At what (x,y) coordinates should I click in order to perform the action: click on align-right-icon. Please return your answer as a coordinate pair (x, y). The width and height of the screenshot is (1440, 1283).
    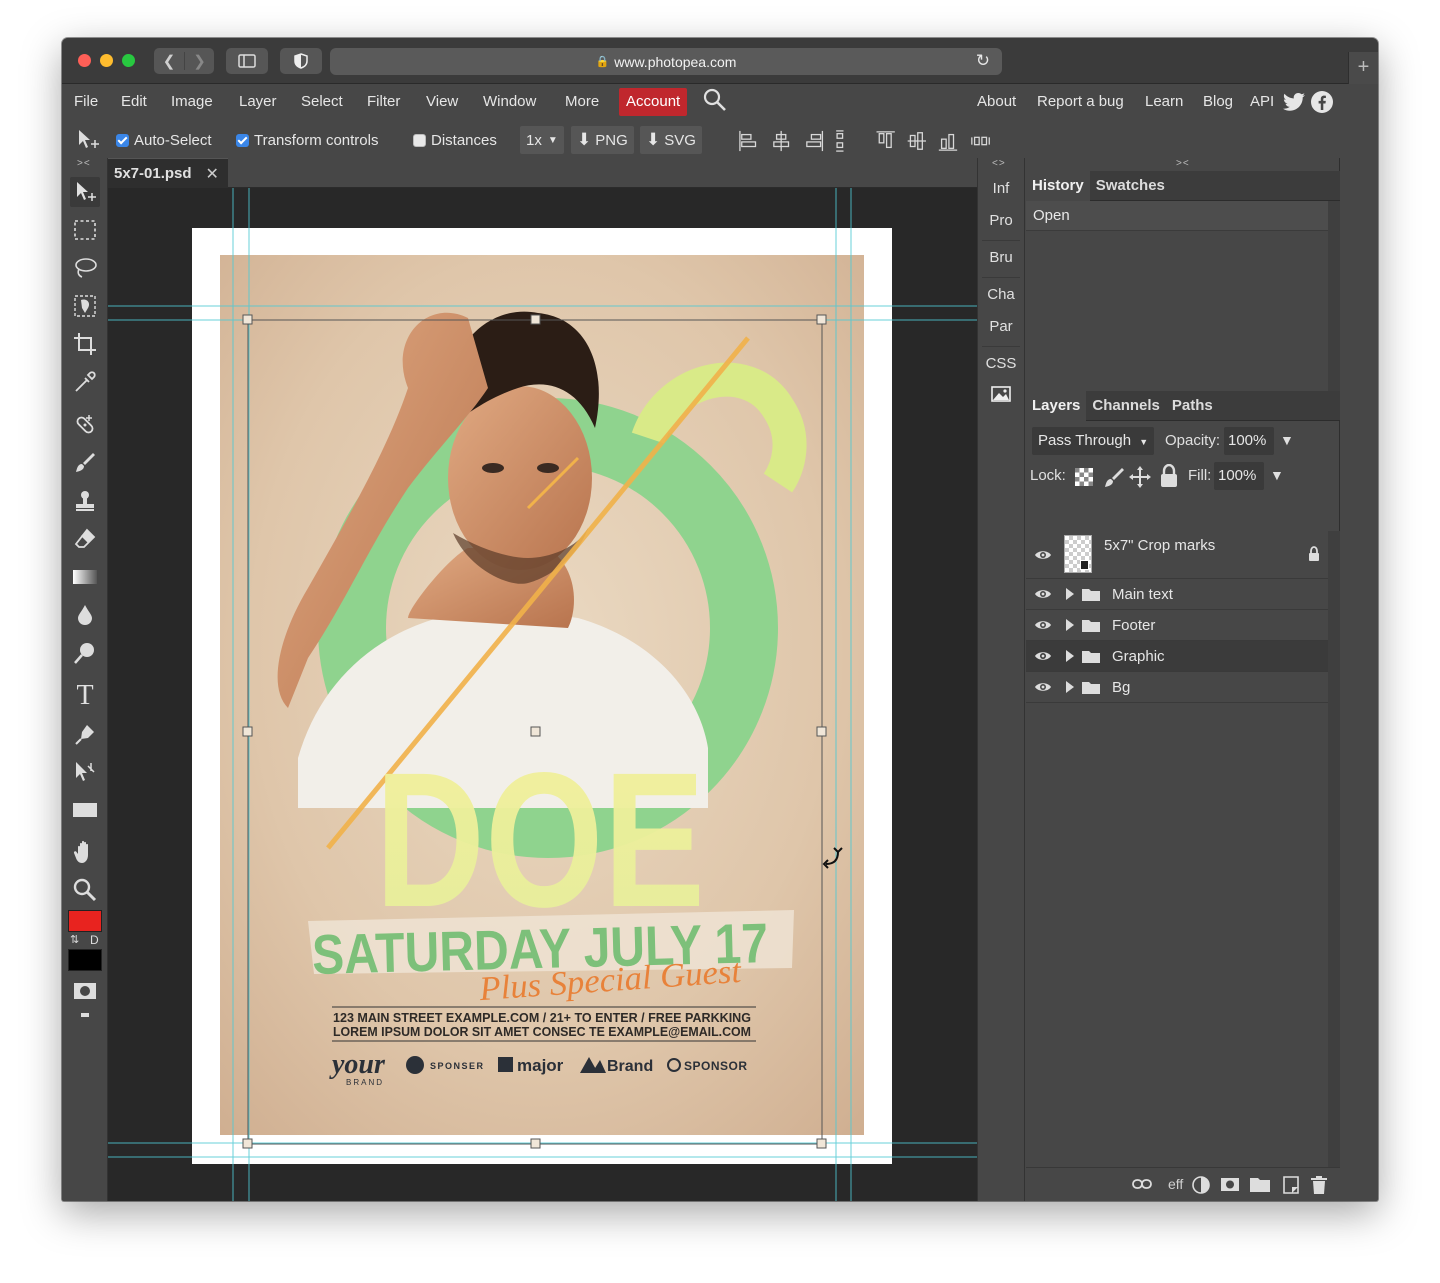
    Looking at the image, I should click on (815, 141).